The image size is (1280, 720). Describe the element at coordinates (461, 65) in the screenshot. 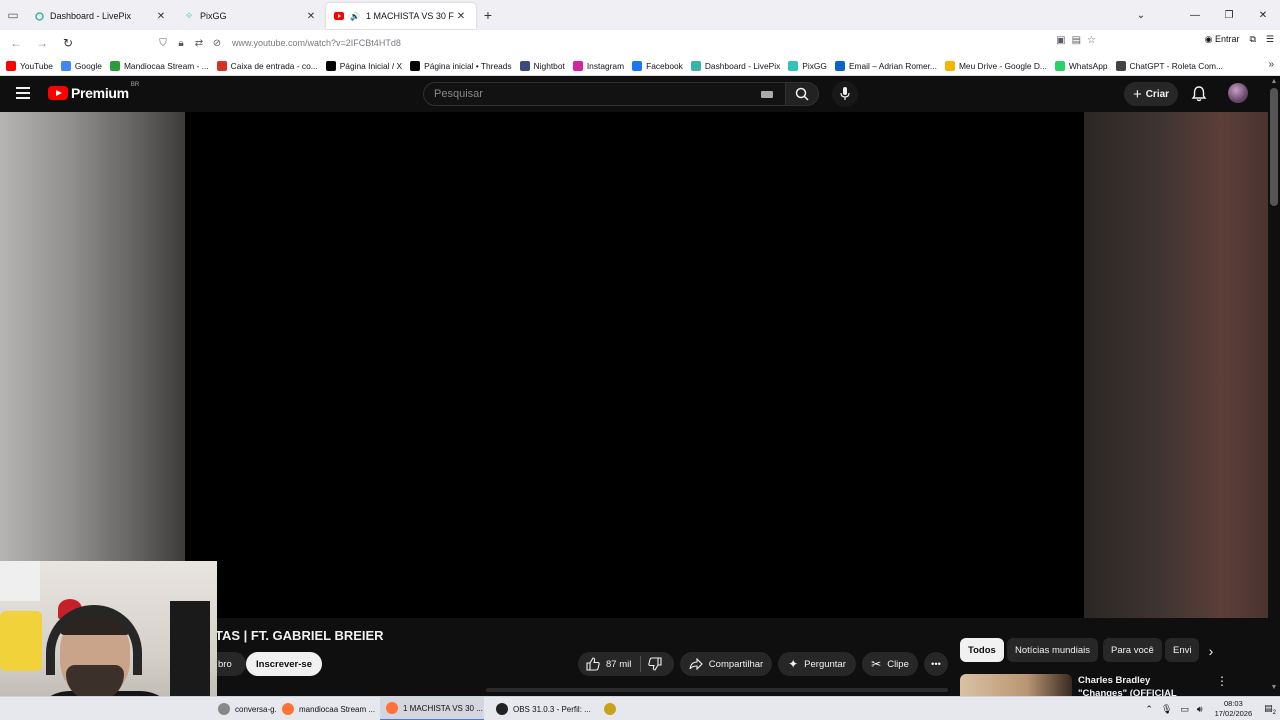

I see `bookmark-item: Página inicial • Threads` at that location.